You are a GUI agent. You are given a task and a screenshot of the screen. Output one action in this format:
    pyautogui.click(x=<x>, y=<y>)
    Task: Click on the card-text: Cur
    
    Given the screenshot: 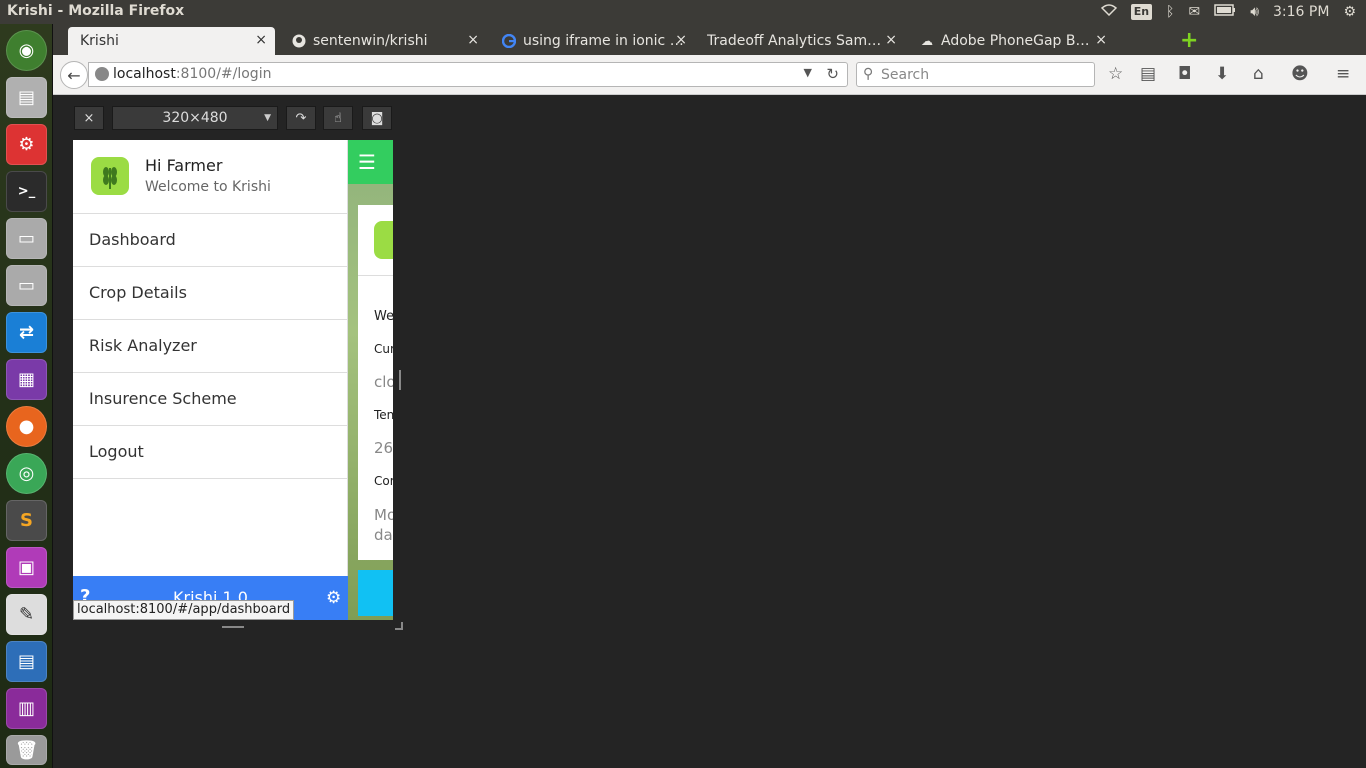 What is the action you would take?
    pyautogui.click(x=383, y=349)
    